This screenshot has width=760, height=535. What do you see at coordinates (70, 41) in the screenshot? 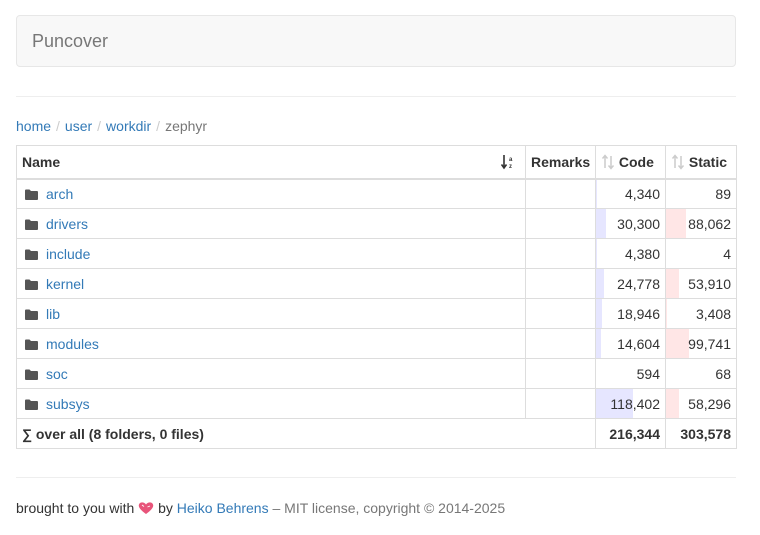
I see `brand-title: Puncover` at bounding box center [70, 41].